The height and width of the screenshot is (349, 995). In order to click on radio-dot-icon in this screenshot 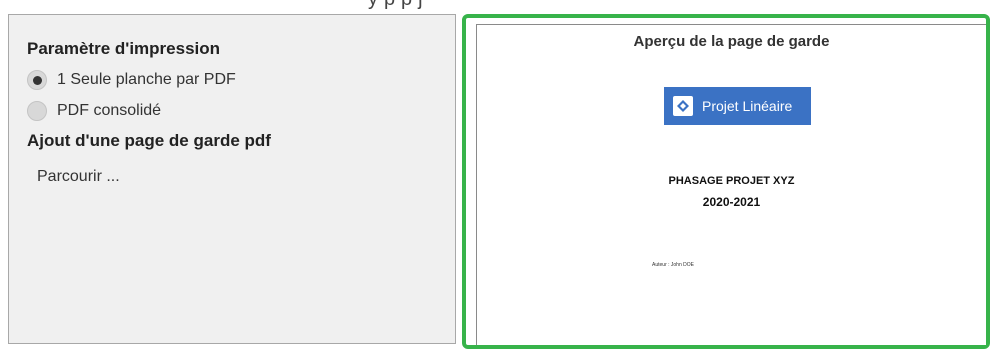, I will do `click(37, 80)`.